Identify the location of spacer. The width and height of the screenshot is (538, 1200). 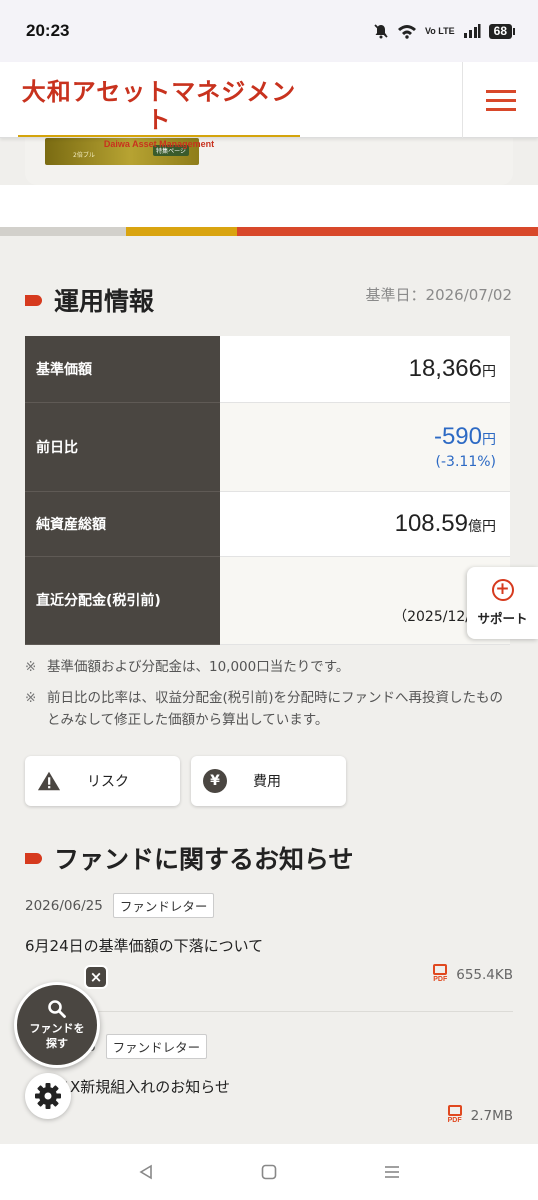
(269, 206).